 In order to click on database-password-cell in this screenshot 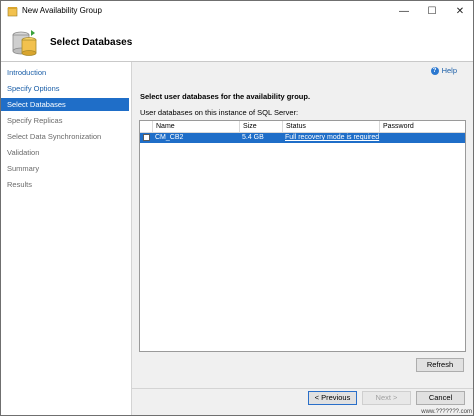, I will do `click(422, 138)`.